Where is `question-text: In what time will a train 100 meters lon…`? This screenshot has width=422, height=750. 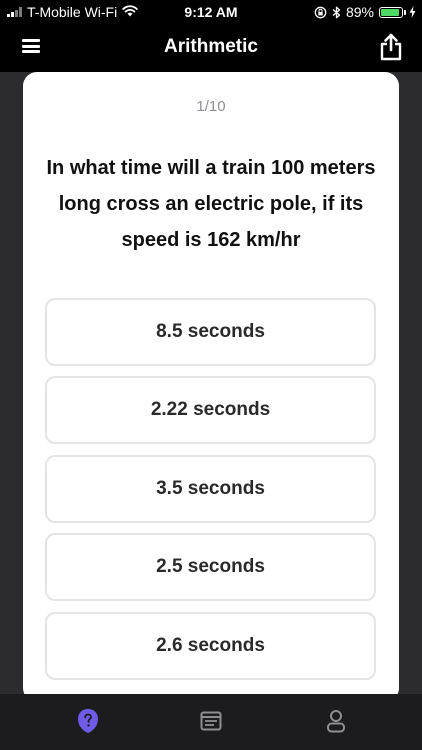
question-text: In what time will a train 100 meters lon… is located at coordinates (211, 204).